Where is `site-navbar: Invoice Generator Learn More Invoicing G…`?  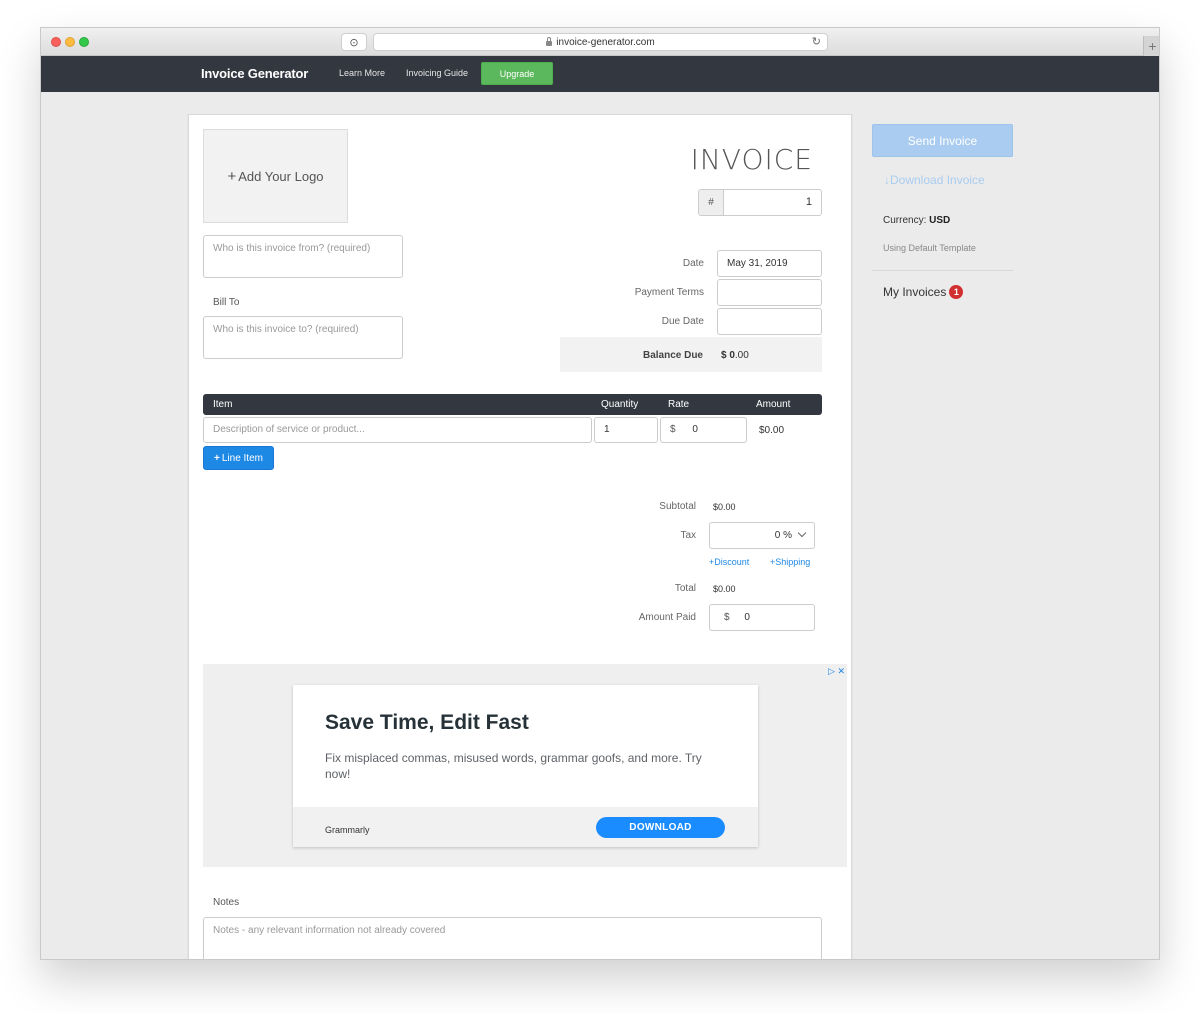
site-navbar: Invoice Generator Learn More Invoicing G… is located at coordinates (600, 74).